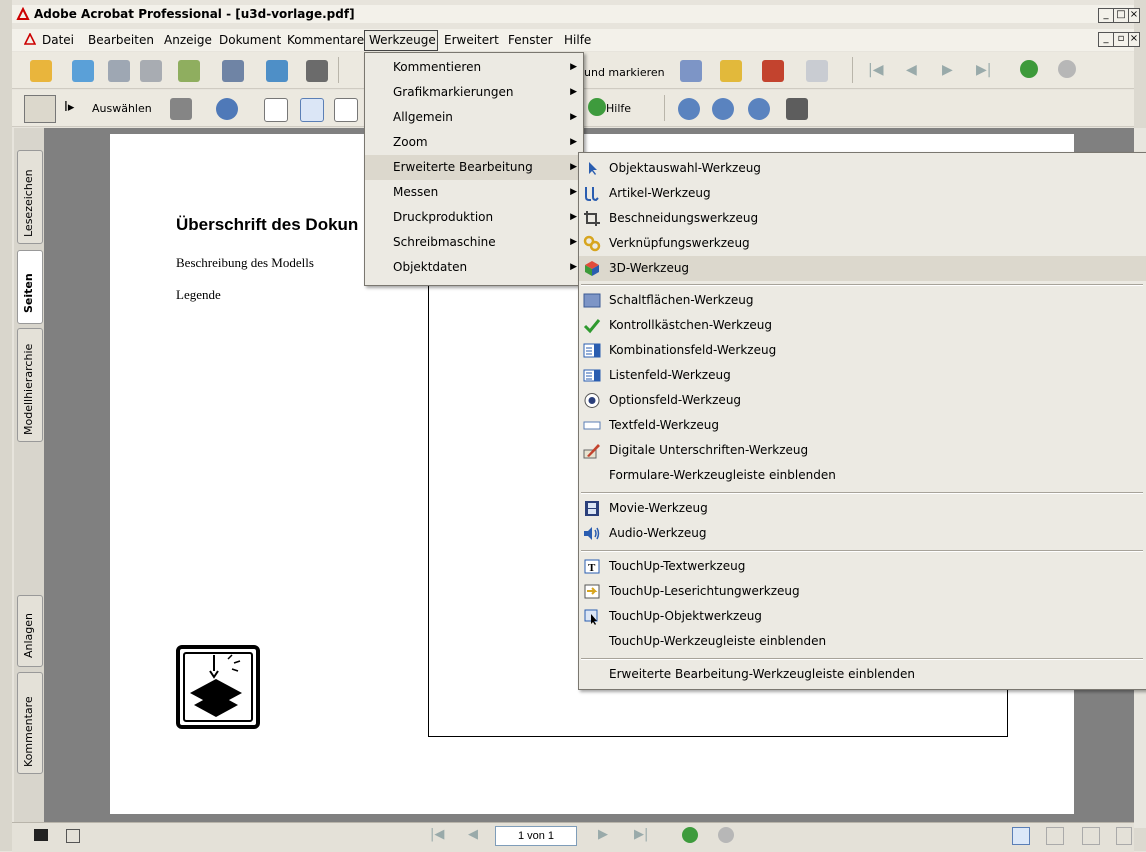 The height and width of the screenshot is (852, 1146). I want to click on menu-hilfe: Hilfe, so click(577, 40).